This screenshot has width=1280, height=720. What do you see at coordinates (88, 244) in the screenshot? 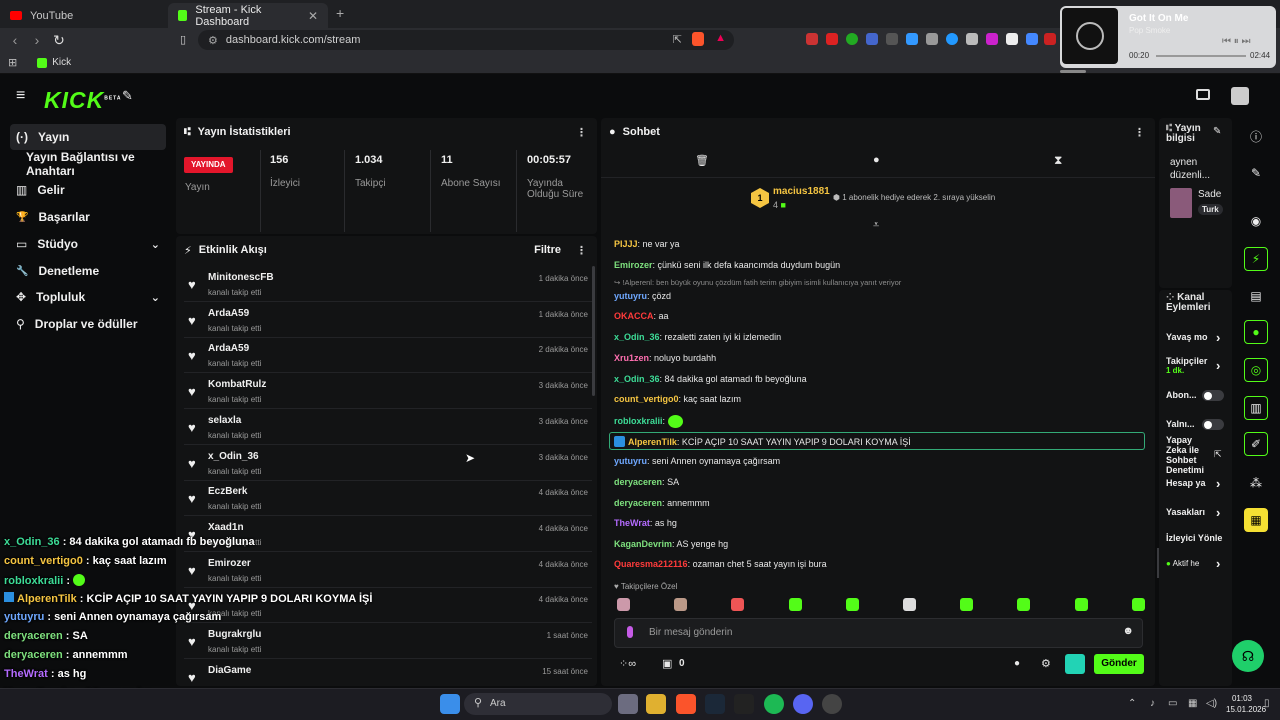
I see `nav-studyo: ▭ Stüdyo ⌄` at bounding box center [88, 244].